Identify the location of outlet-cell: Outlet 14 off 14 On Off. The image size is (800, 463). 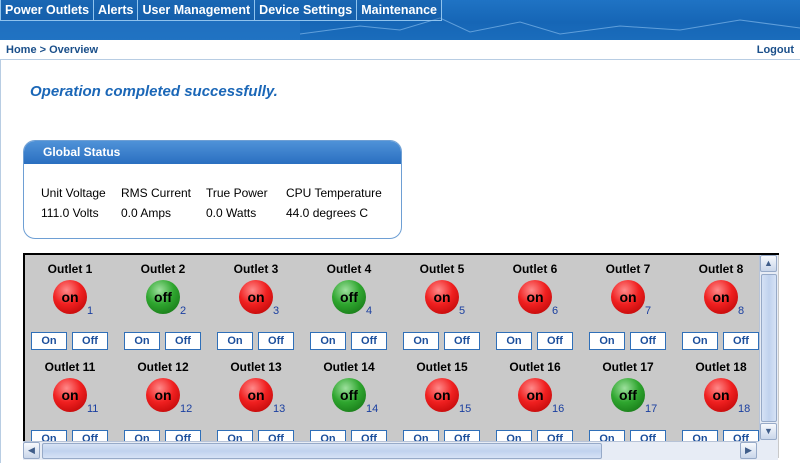
(349, 400).